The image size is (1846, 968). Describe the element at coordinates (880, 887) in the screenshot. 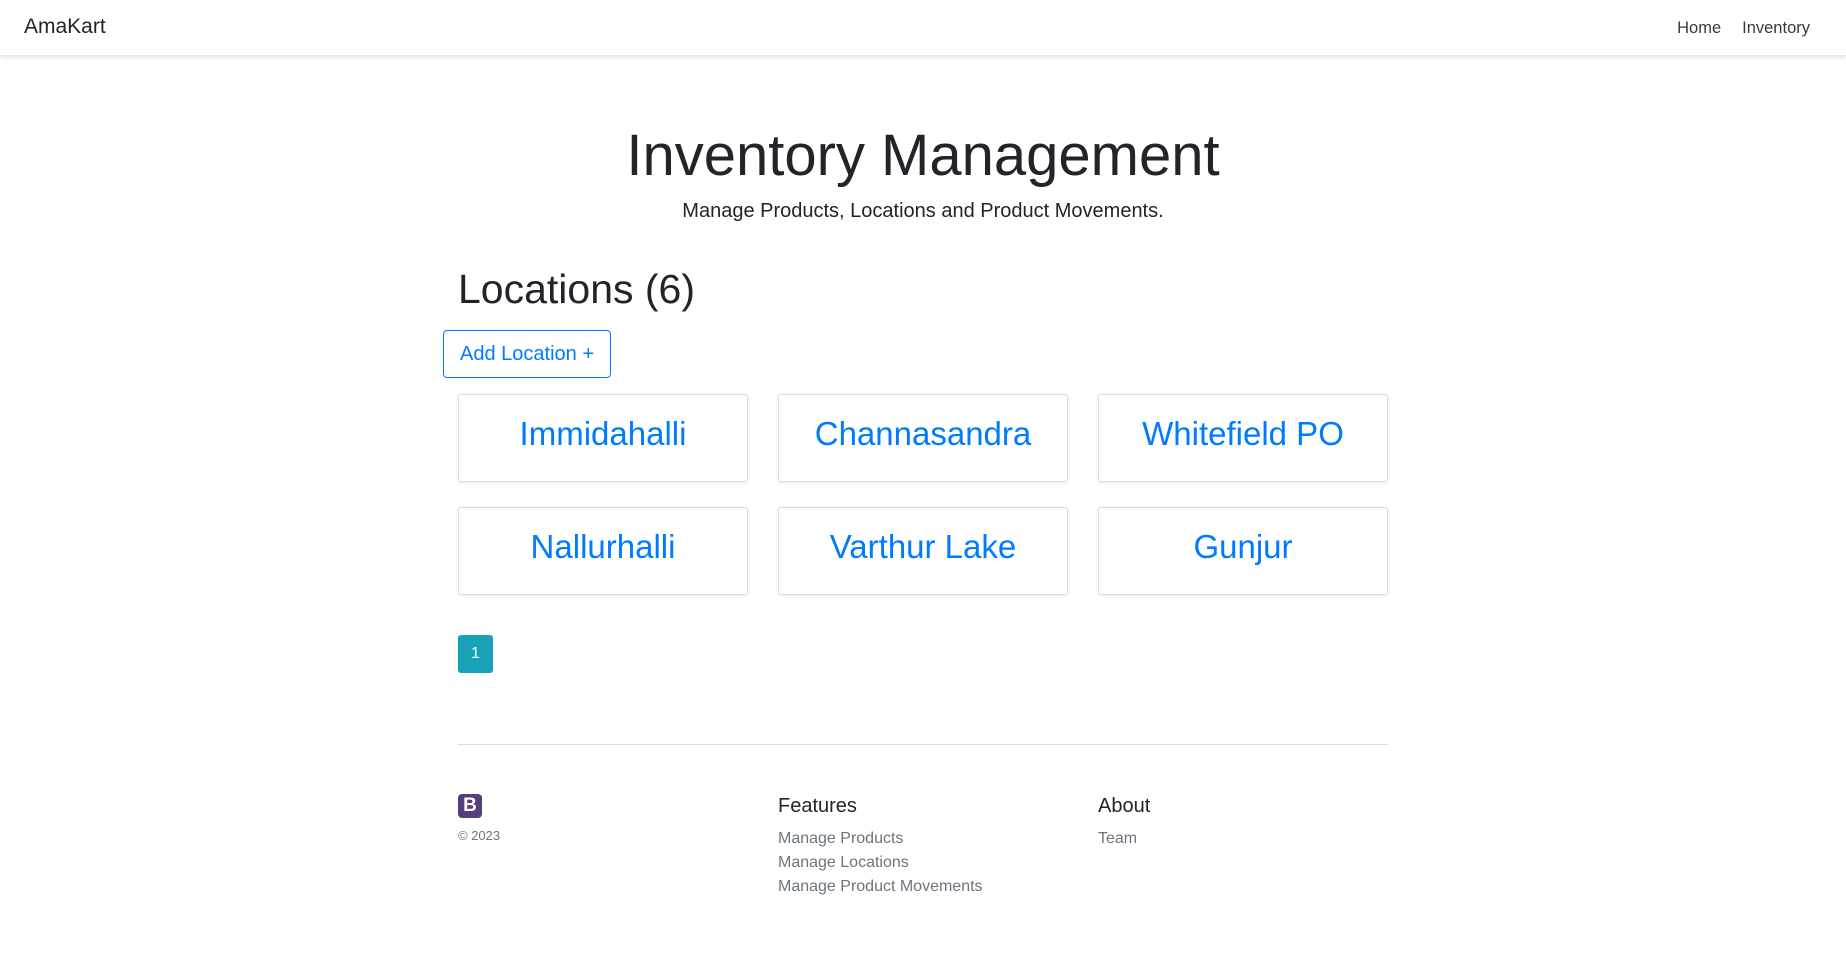

I see `footer-link-manage-product-movements: Manage Product Movements` at that location.